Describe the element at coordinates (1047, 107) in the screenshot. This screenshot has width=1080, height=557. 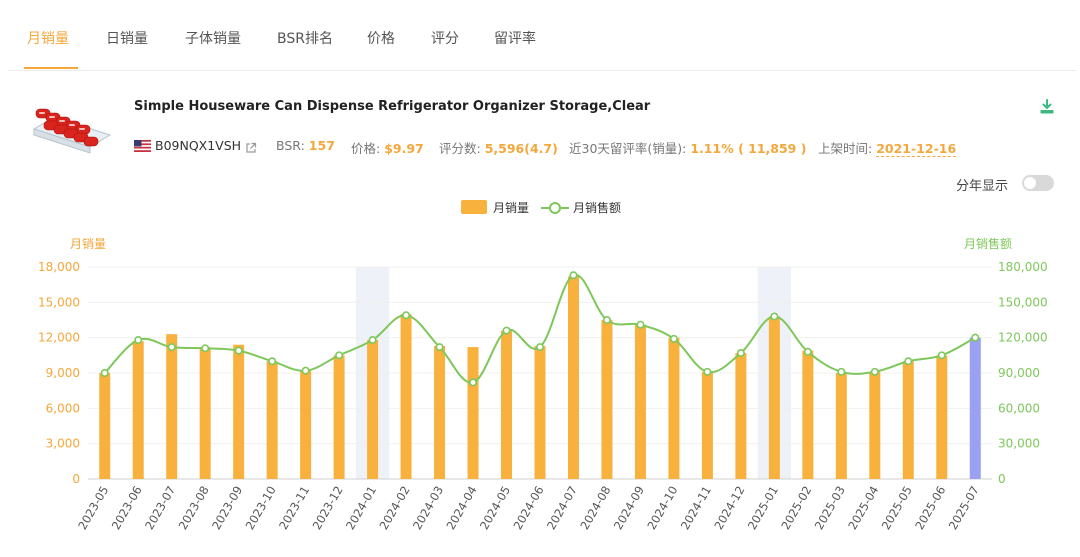
I see `download-icon` at that location.